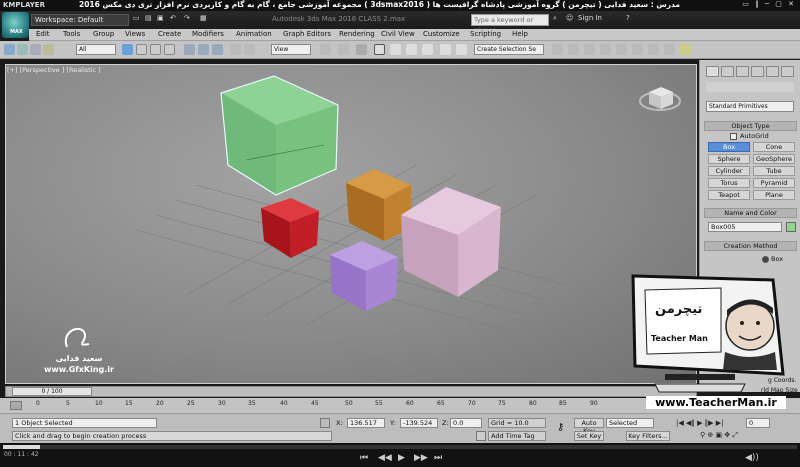  I want to click on menu-views: Views, so click(135, 34).